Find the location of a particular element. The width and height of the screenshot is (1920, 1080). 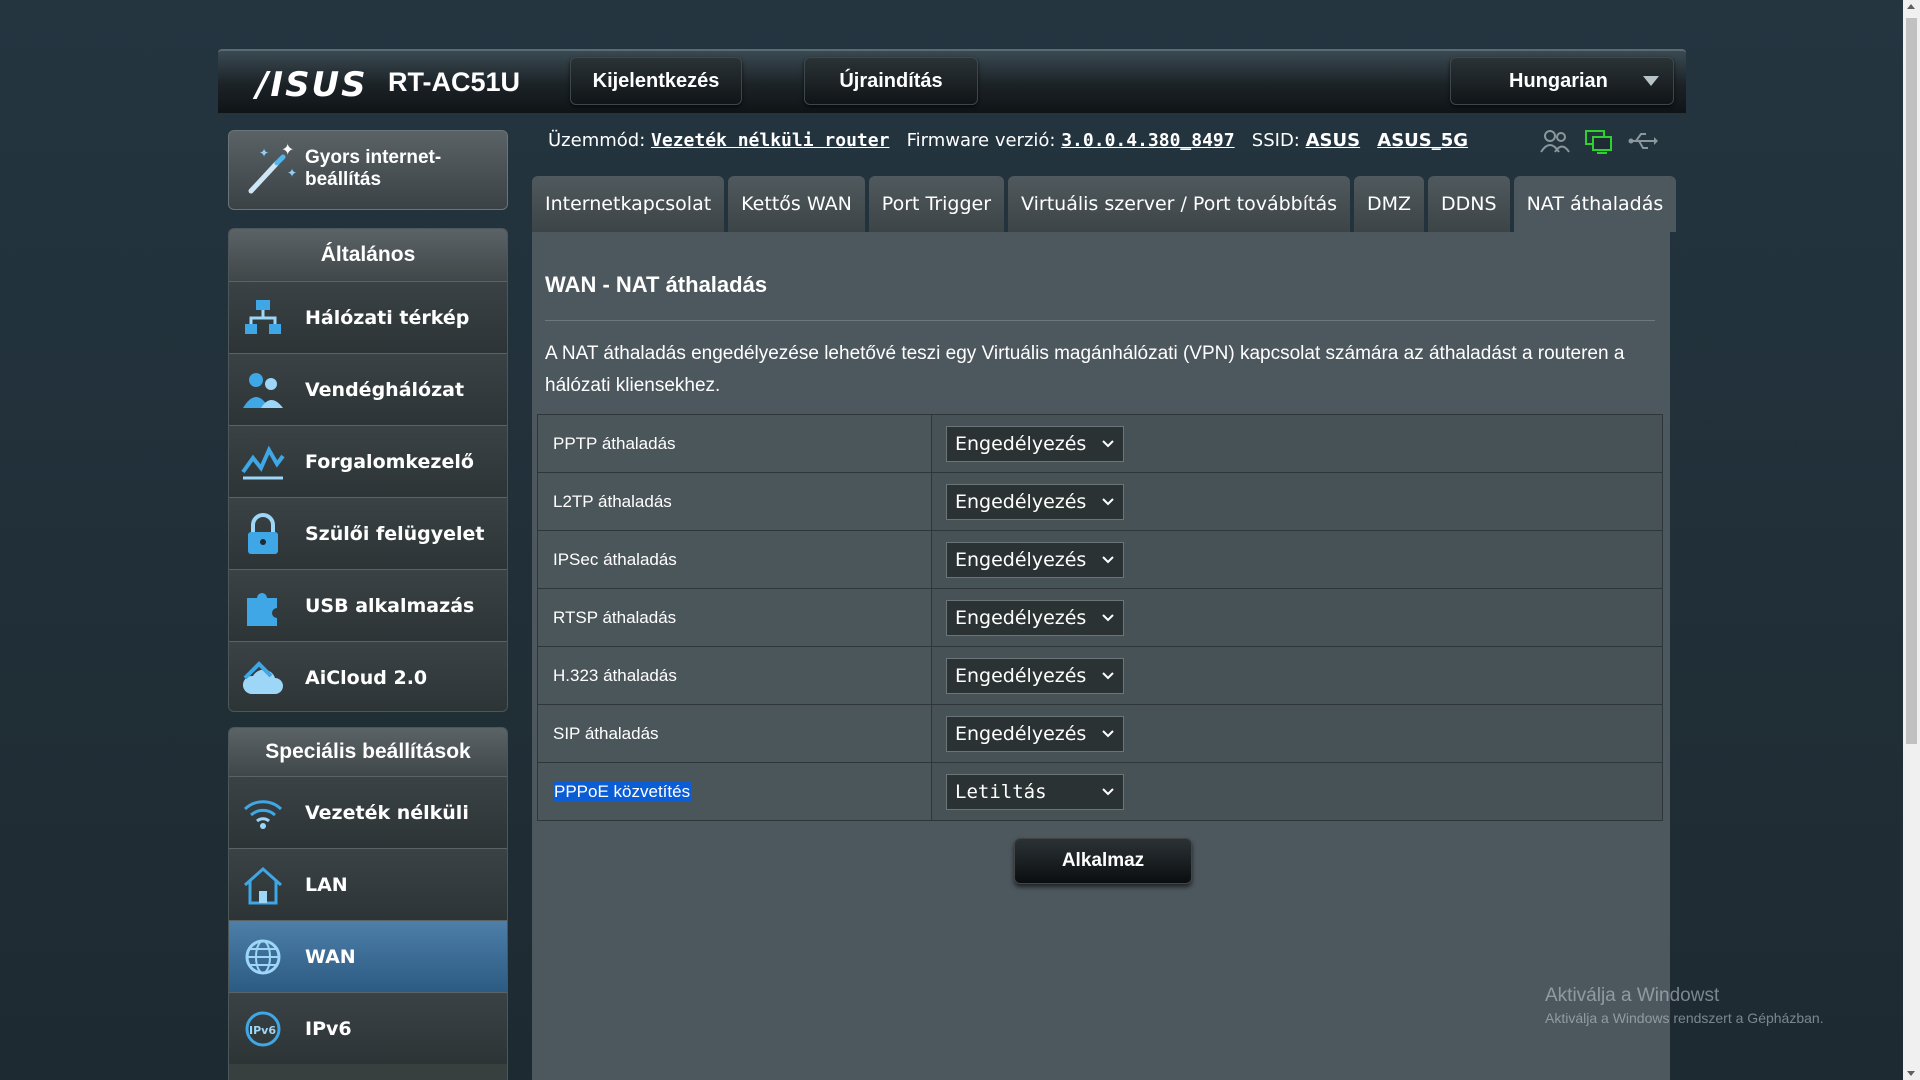

language-value: Hungarian is located at coordinates (1558, 80).